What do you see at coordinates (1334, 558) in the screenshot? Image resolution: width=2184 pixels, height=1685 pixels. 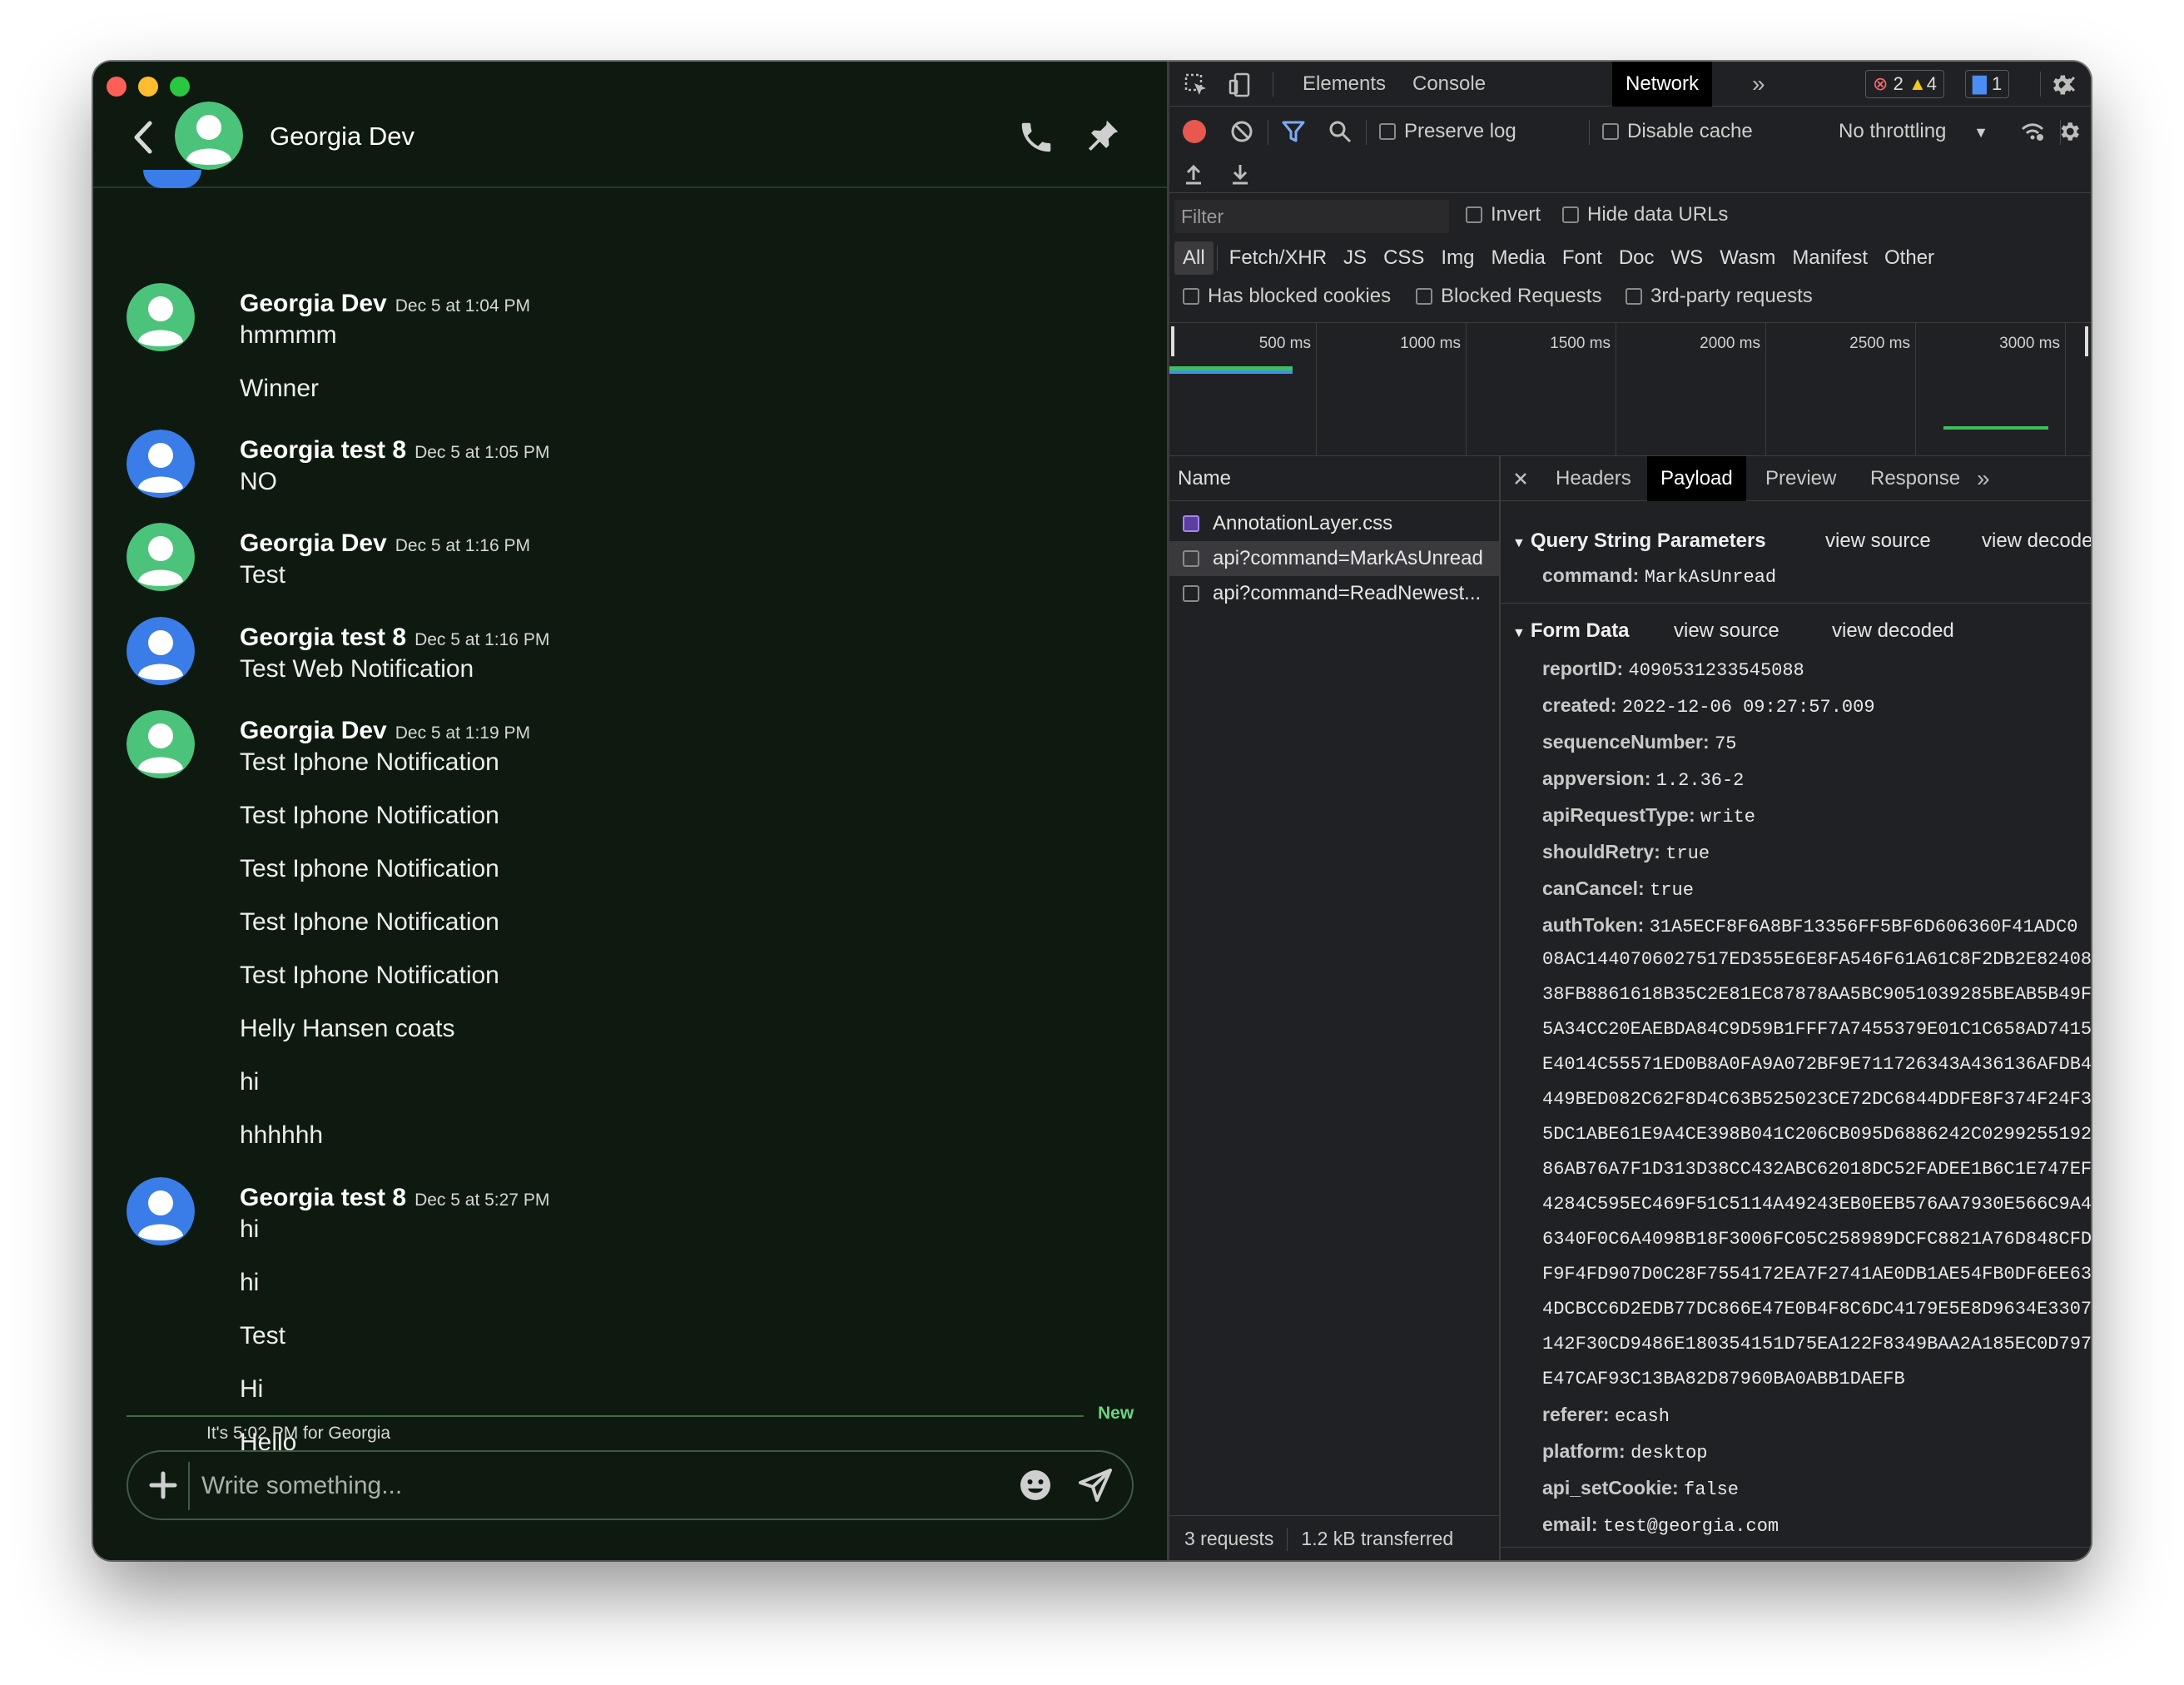 I see `request-row-selected: api?command=MarkAsUnread` at bounding box center [1334, 558].